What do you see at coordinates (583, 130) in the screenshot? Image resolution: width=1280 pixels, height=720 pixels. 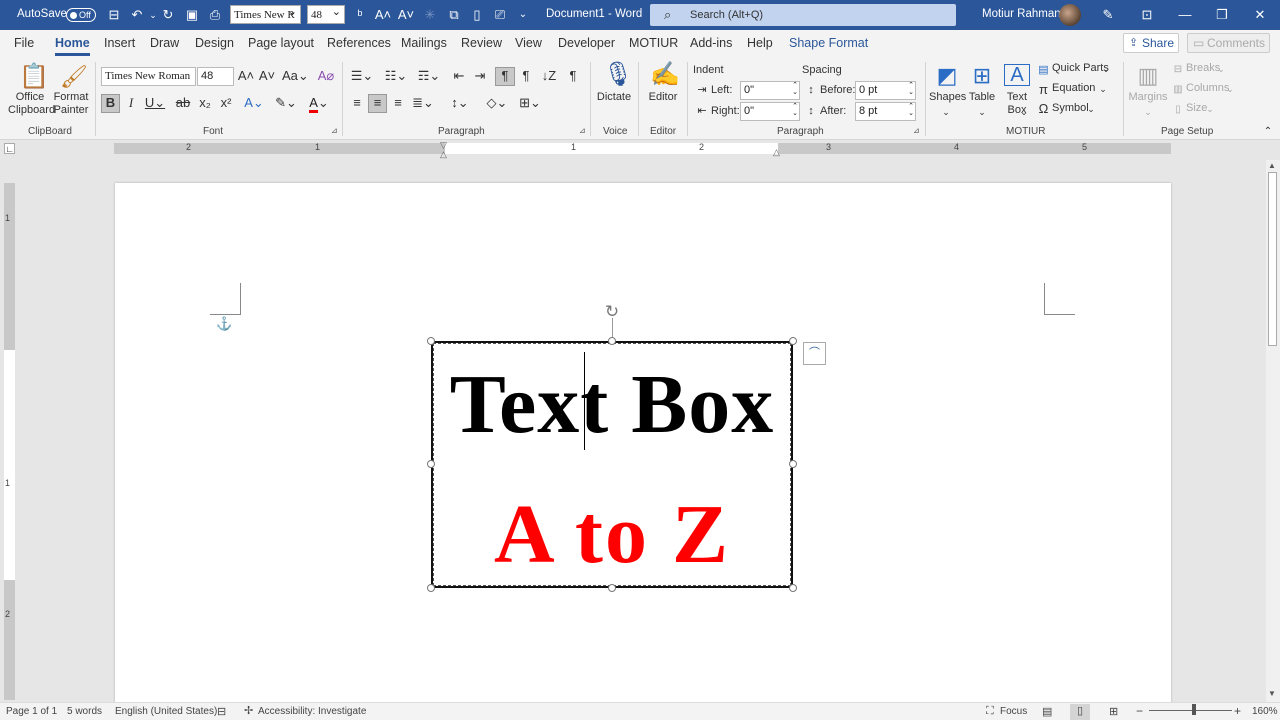 I see `paragraph-dialog-launcher-icon: ⊿` at bounding box center [583, 130].